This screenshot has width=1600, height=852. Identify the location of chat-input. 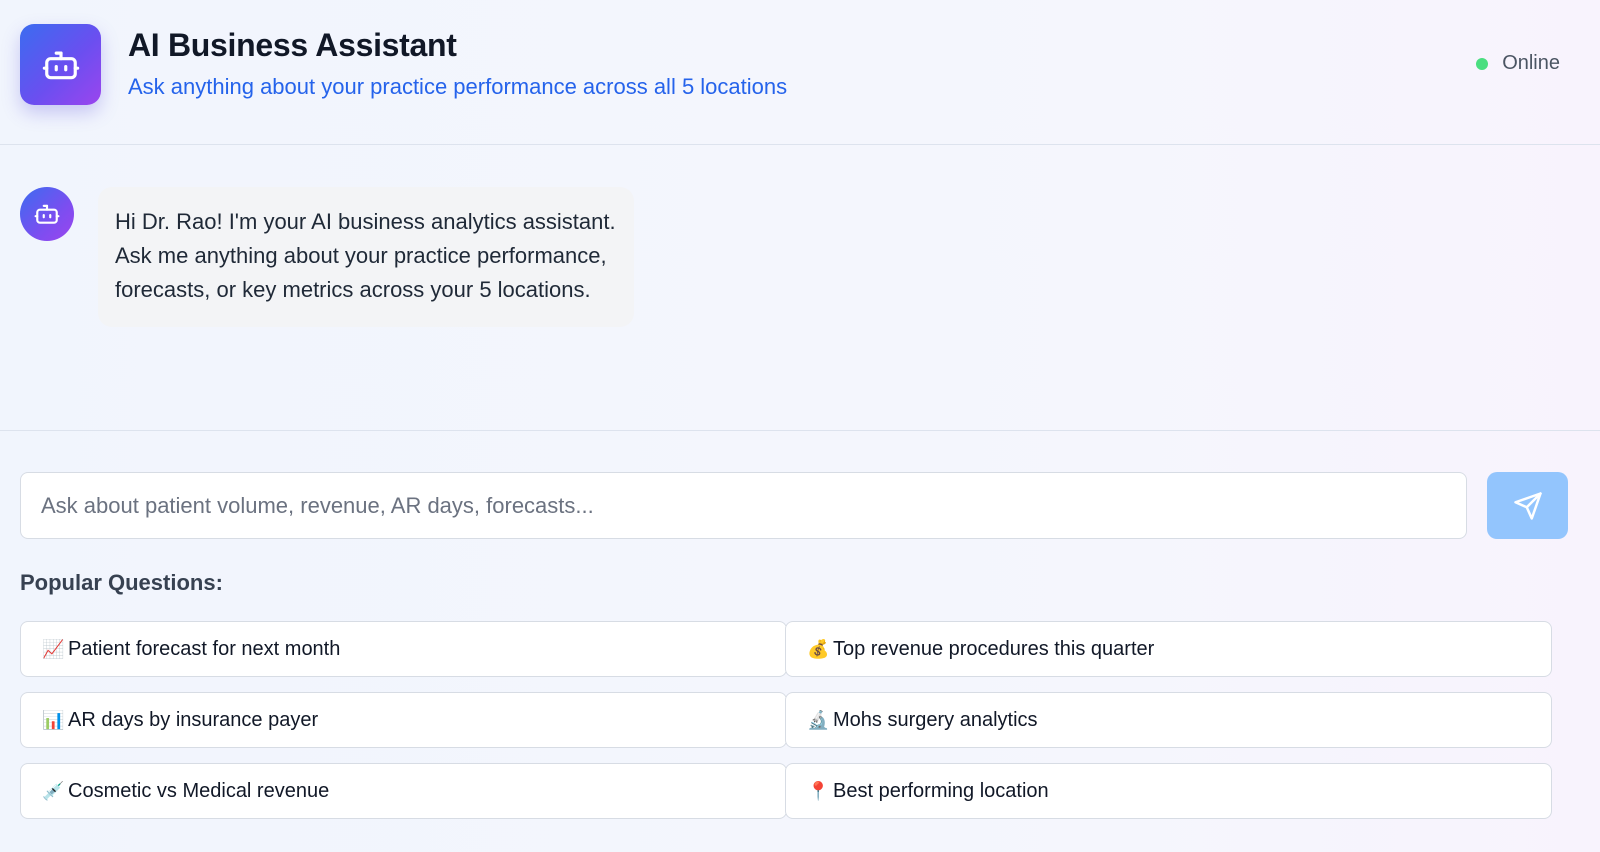
(743, 505).